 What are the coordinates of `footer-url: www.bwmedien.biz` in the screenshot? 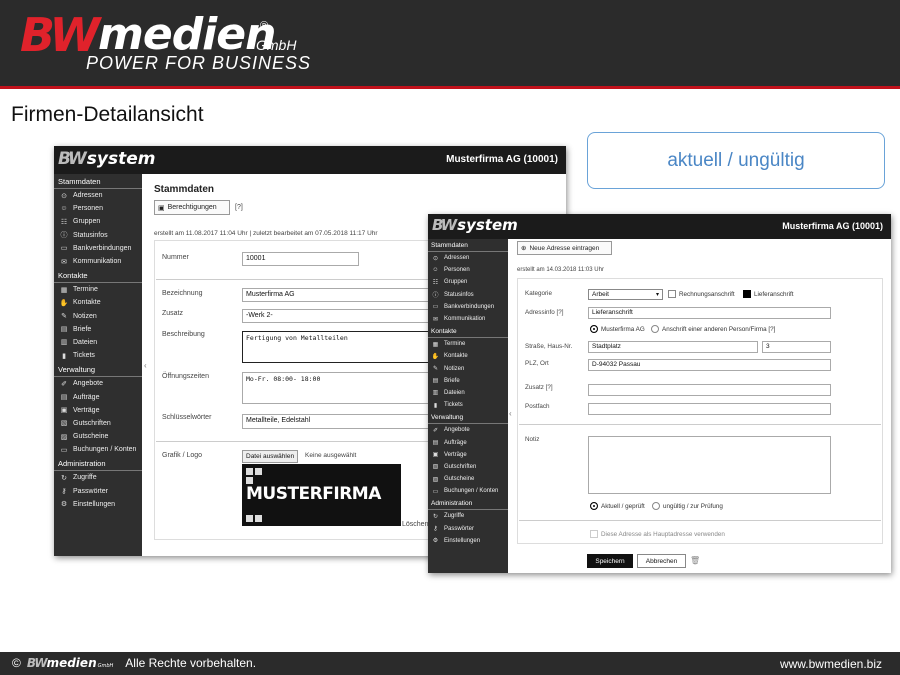 It's located at (831, 664).